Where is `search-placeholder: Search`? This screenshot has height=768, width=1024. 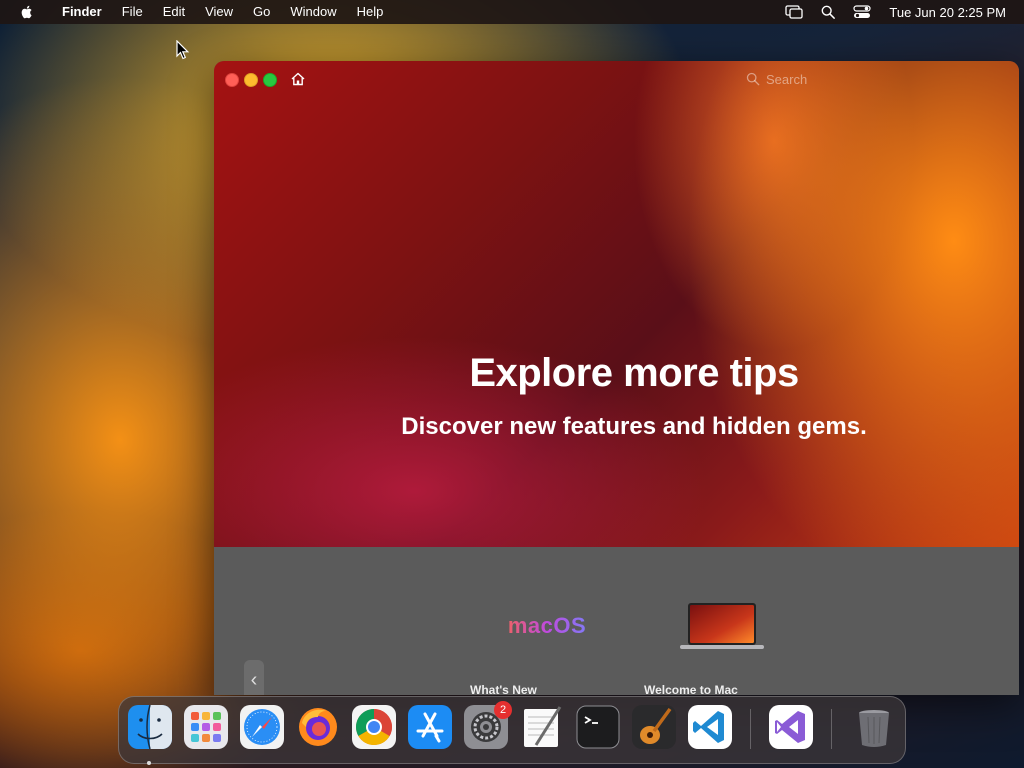 search-placeholder: Search is located at coordinates (787, 79).